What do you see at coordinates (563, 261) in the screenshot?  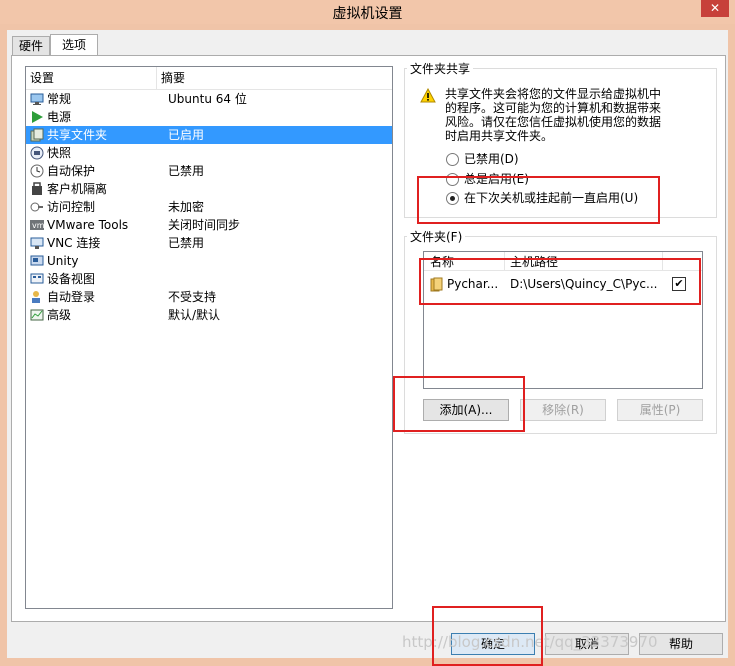 I see `folder-list-header: 名称 主机路径` at bounding box center [563, 261].